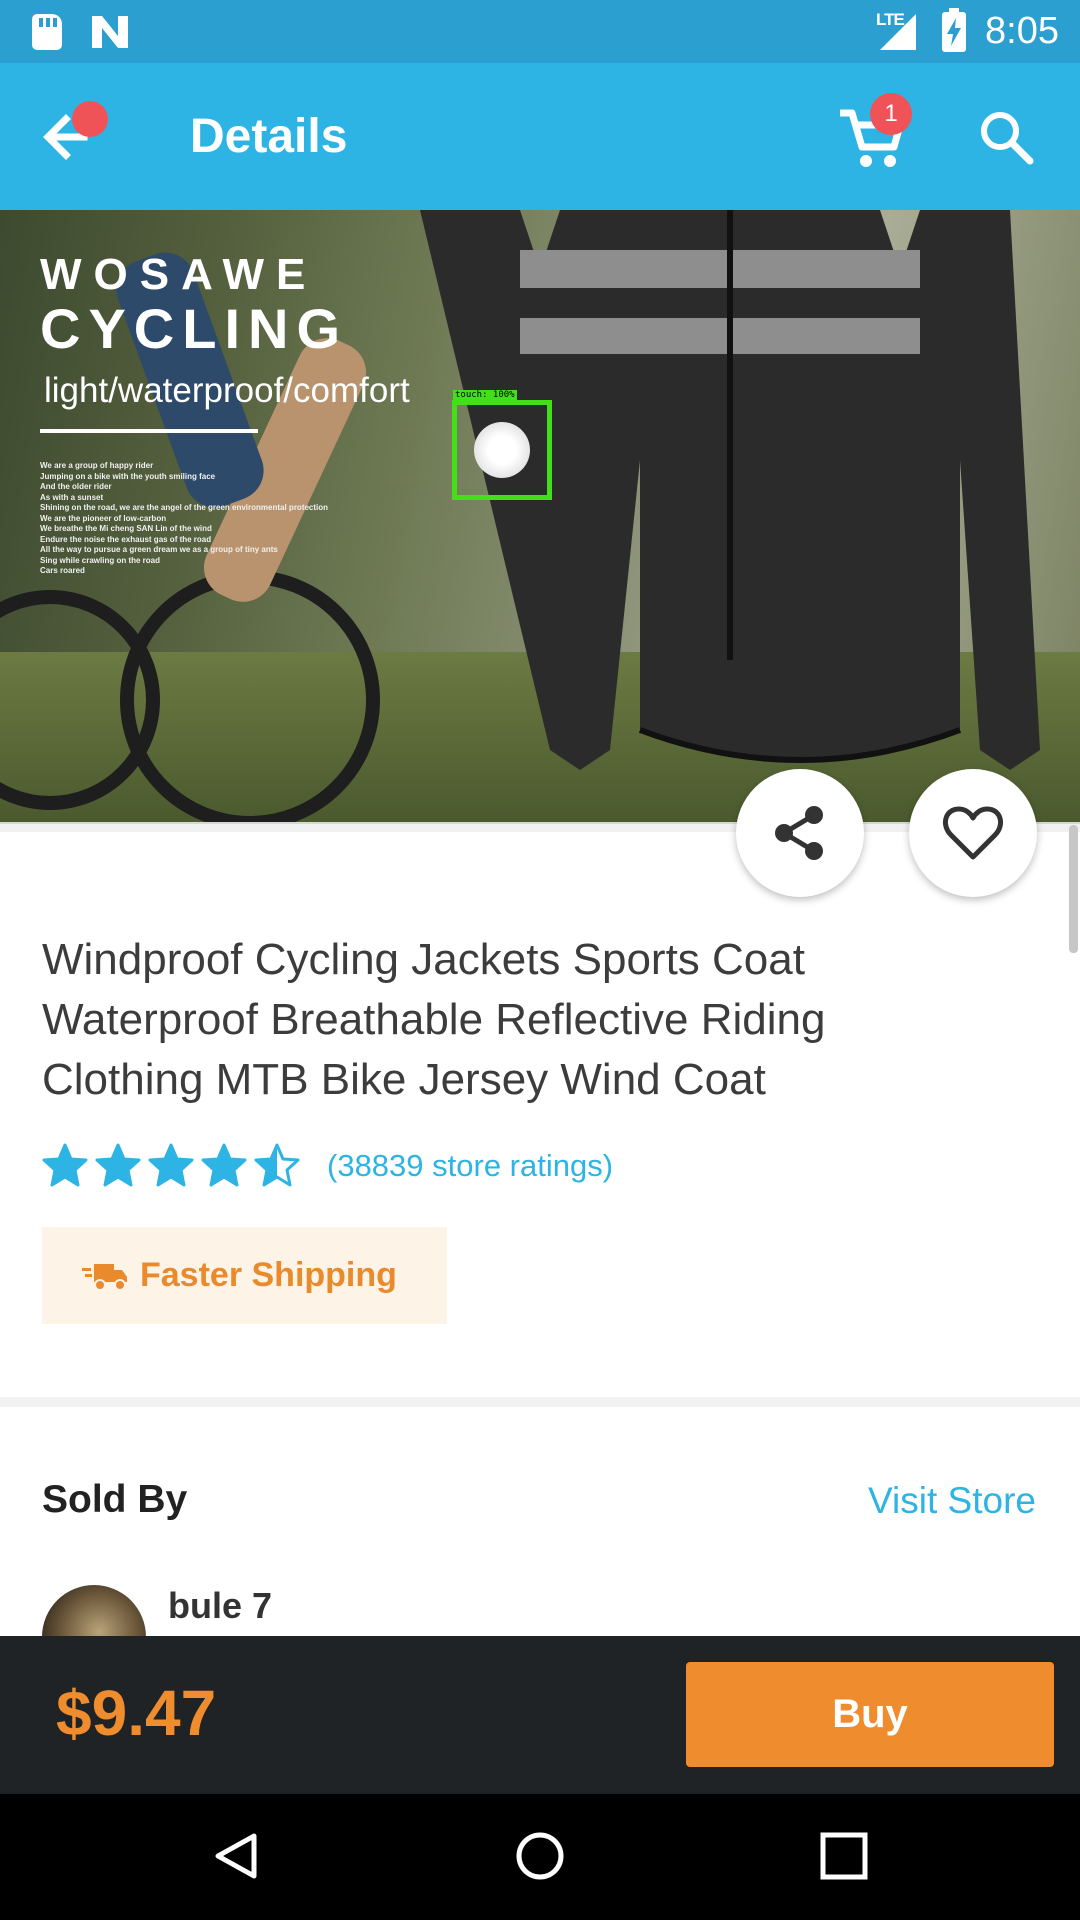  I want to click on touch-point, so click(502, 450).